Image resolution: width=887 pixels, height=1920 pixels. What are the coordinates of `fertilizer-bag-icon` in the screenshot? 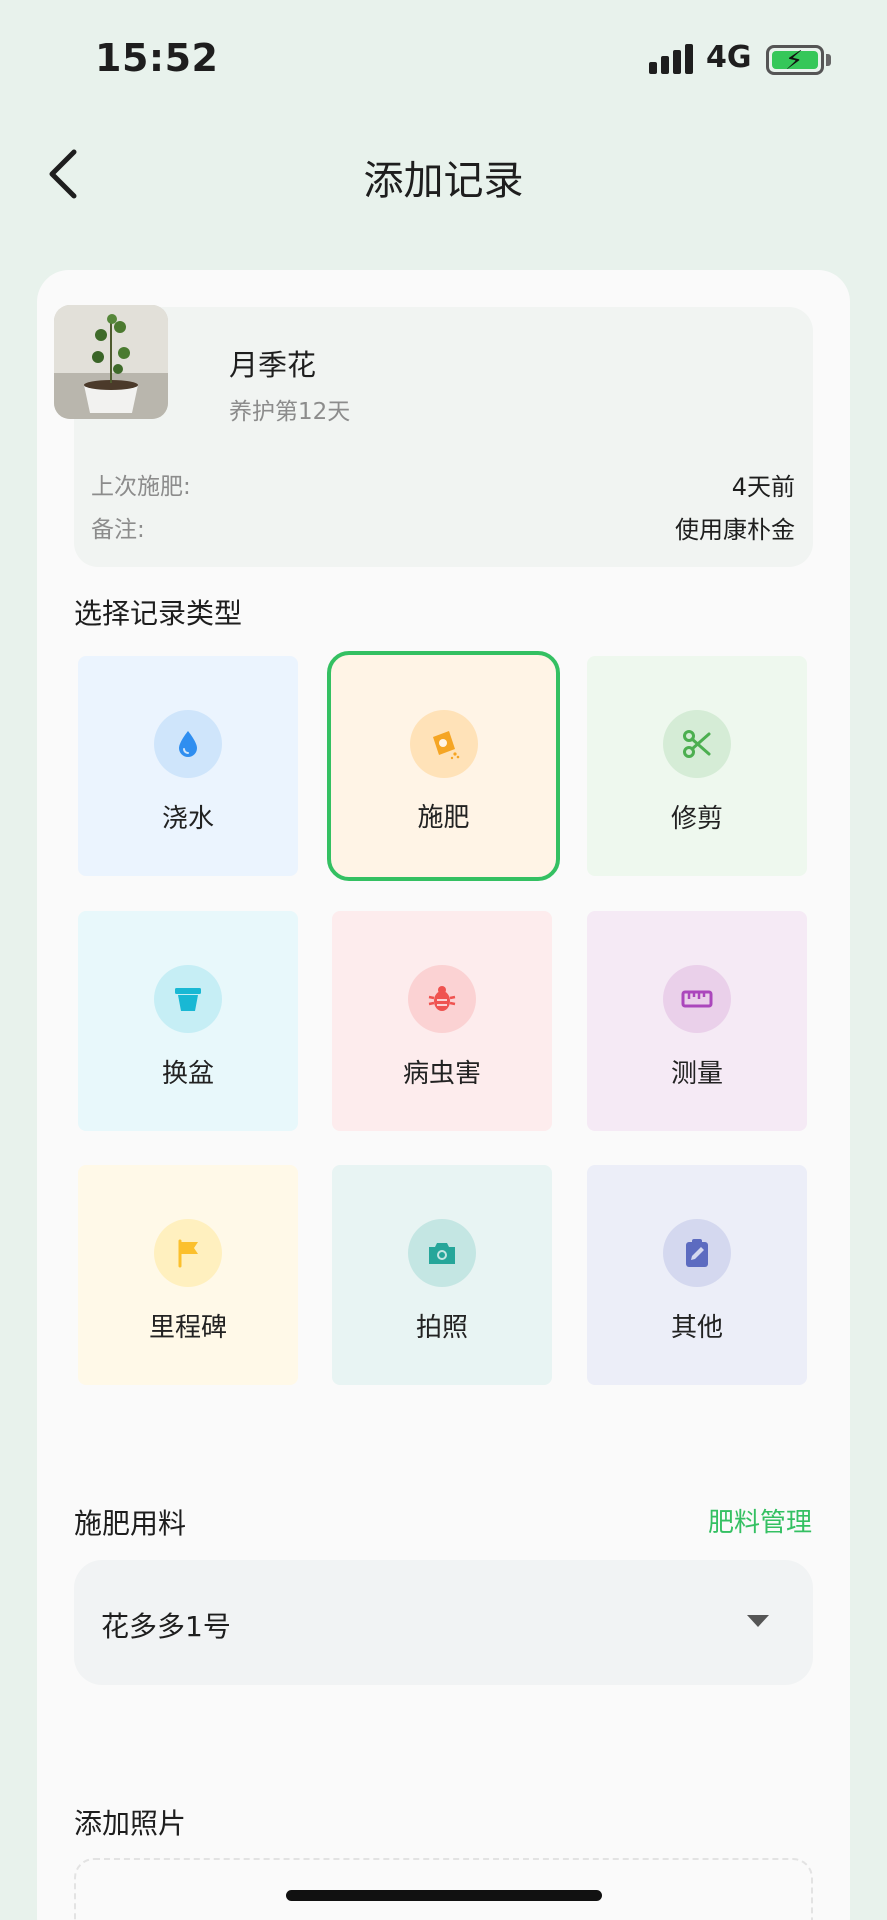 It's located at (443, 744).